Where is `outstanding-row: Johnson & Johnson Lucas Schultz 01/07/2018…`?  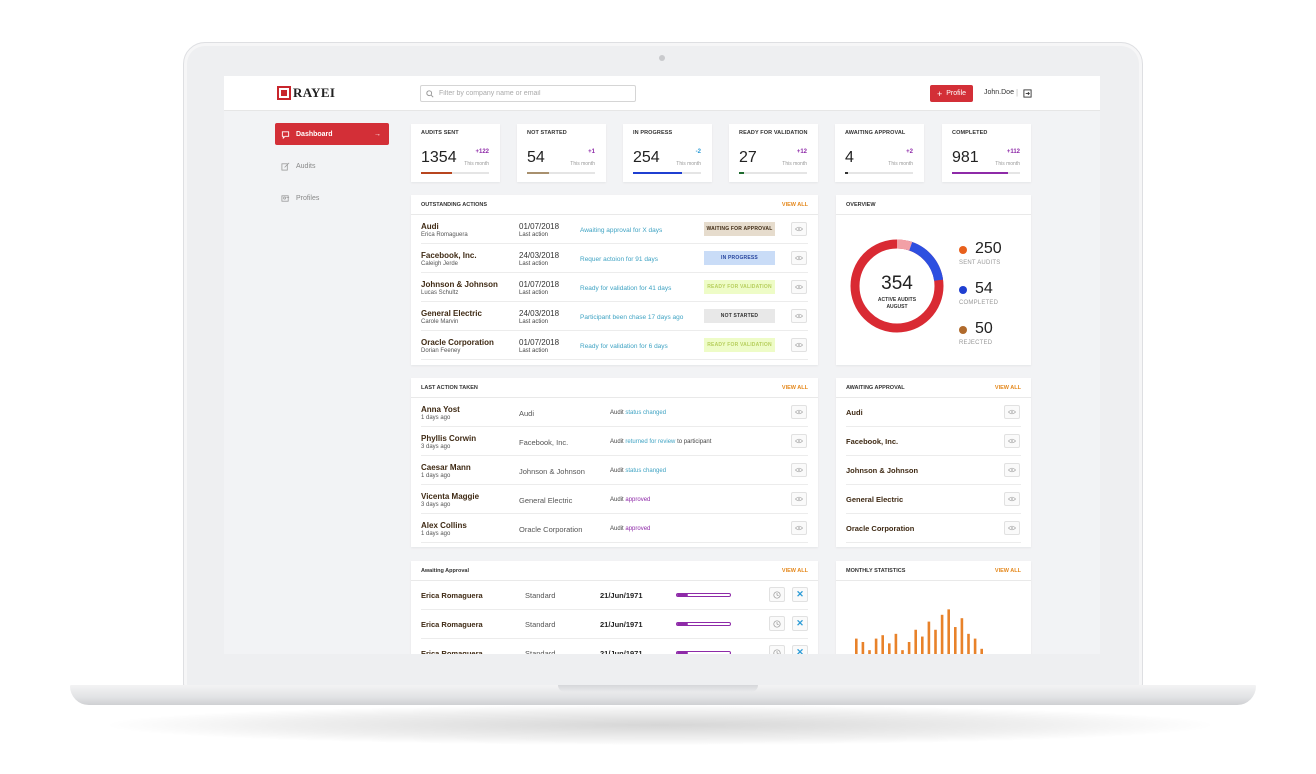
outstanding-row: Johnson & Johnson Lucas Schultz 01/07/2018… is located at coordinates (614, 287).